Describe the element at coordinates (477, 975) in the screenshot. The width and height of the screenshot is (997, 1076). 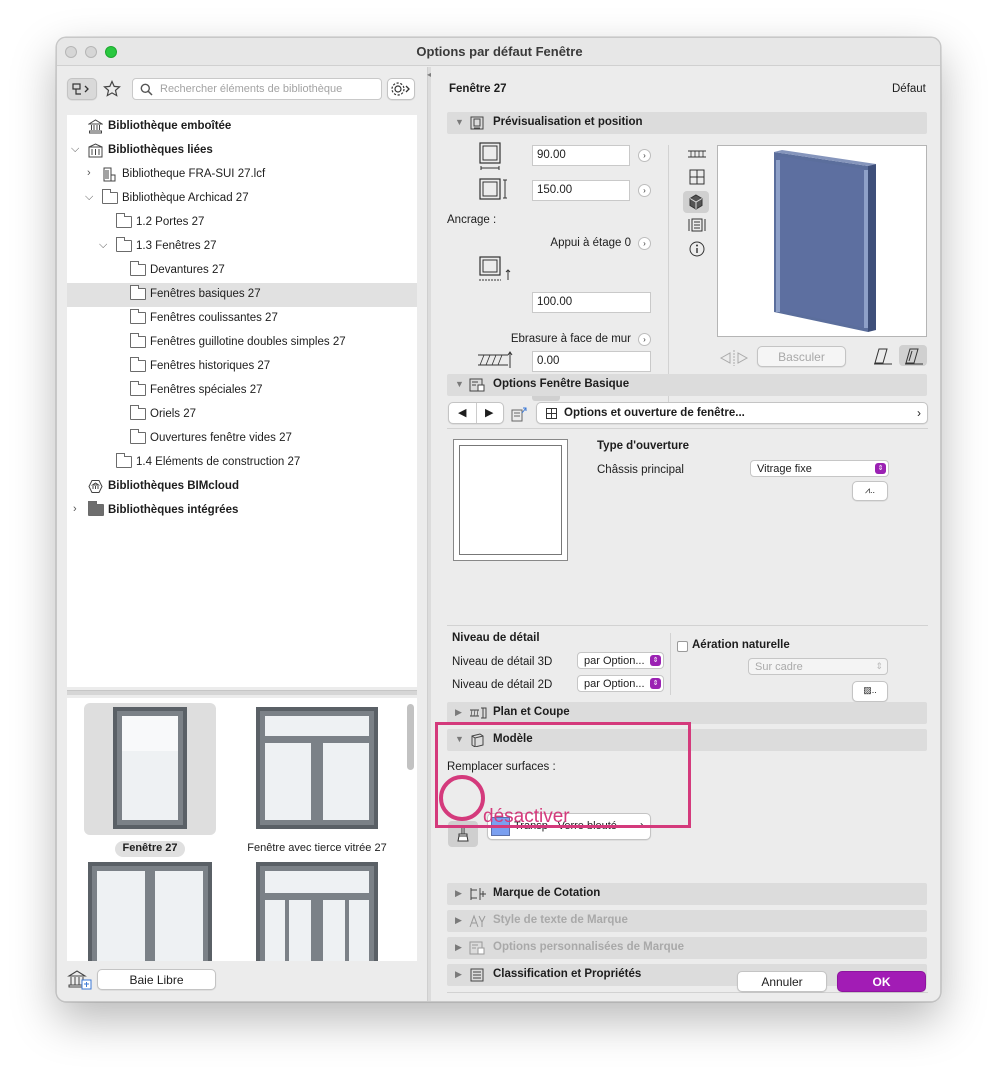
I see `classification-icon` at that location.